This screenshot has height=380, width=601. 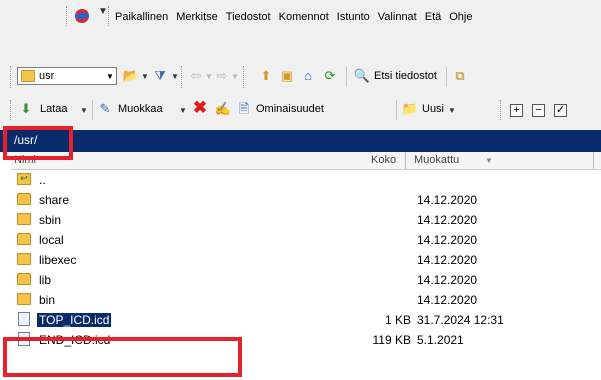 I want to click on sort-arrow-icon: ▼, so click(x=489, y=160).